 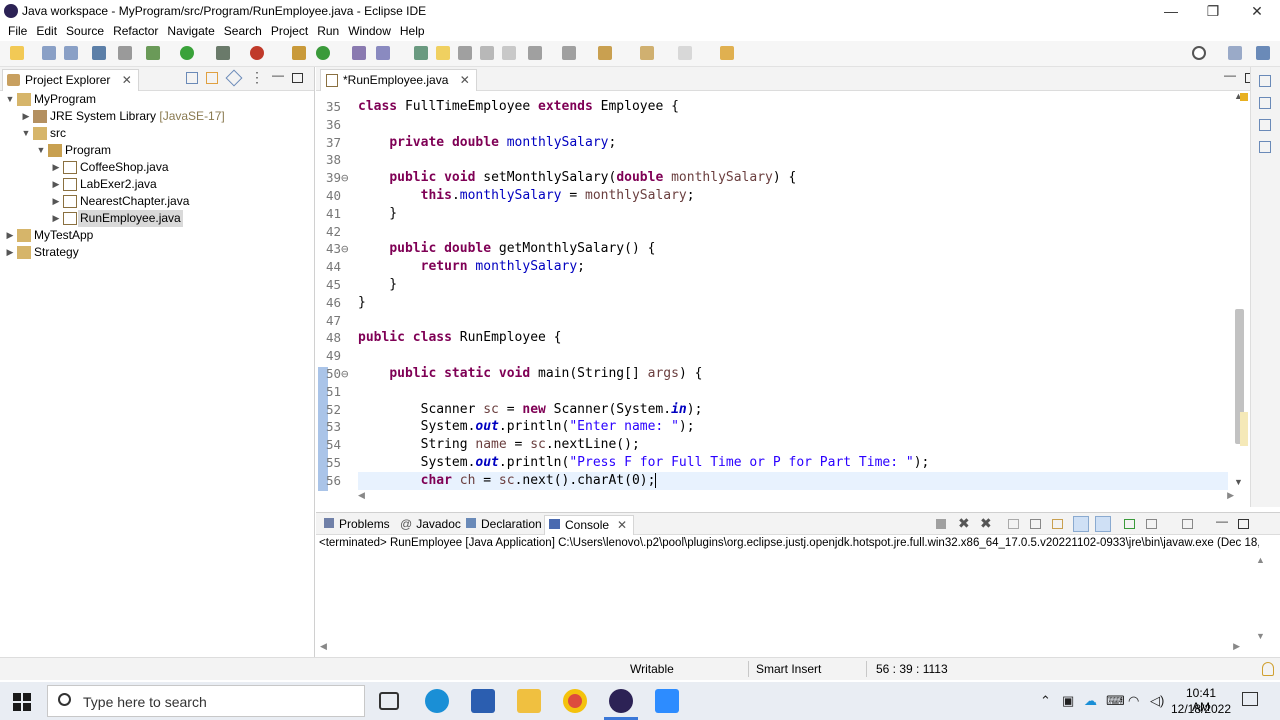 I want to click on filter-icon, so click(x=234, y=78).